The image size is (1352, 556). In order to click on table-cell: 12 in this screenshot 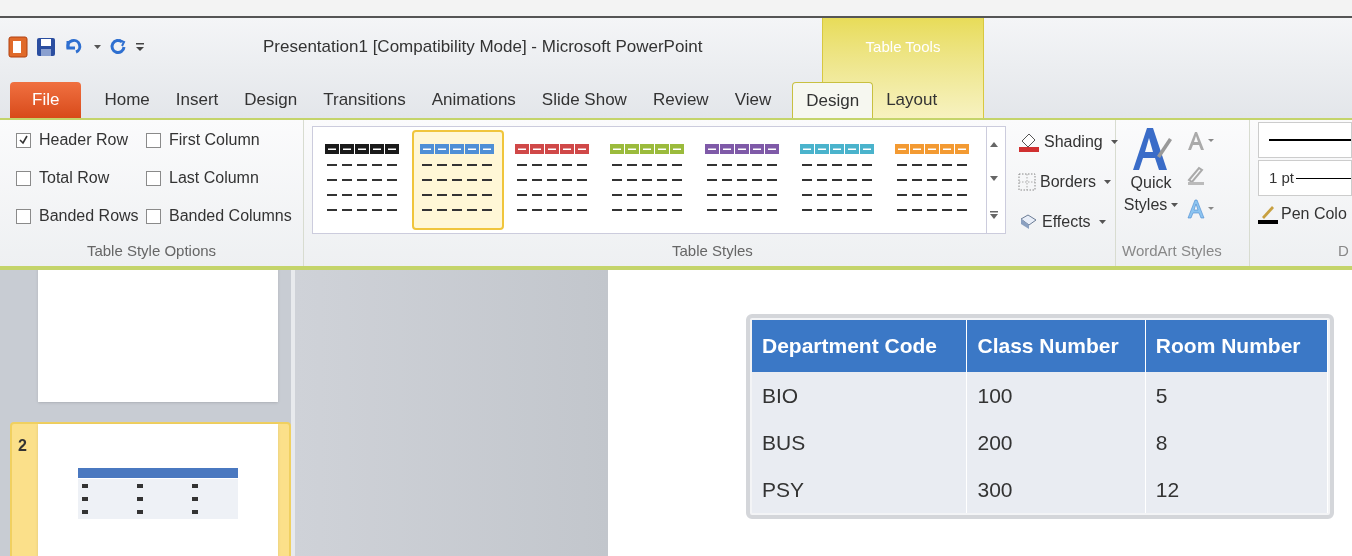, I will do `click(1236, 489)`.